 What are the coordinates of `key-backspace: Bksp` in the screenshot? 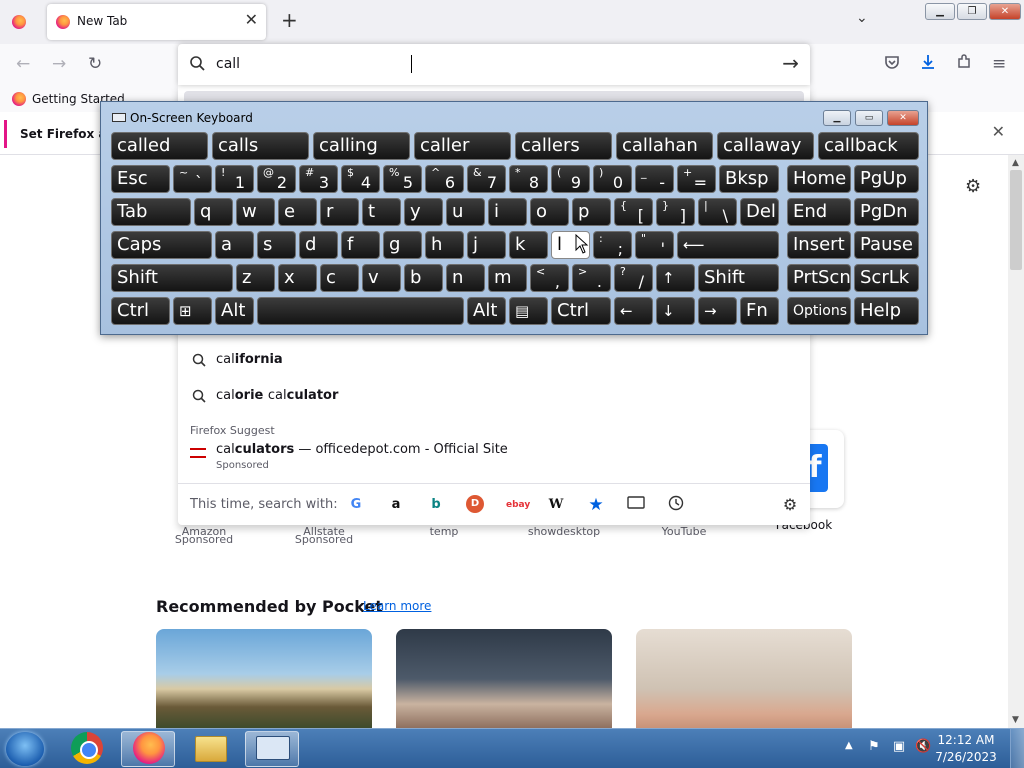 It's located at (749, 179).